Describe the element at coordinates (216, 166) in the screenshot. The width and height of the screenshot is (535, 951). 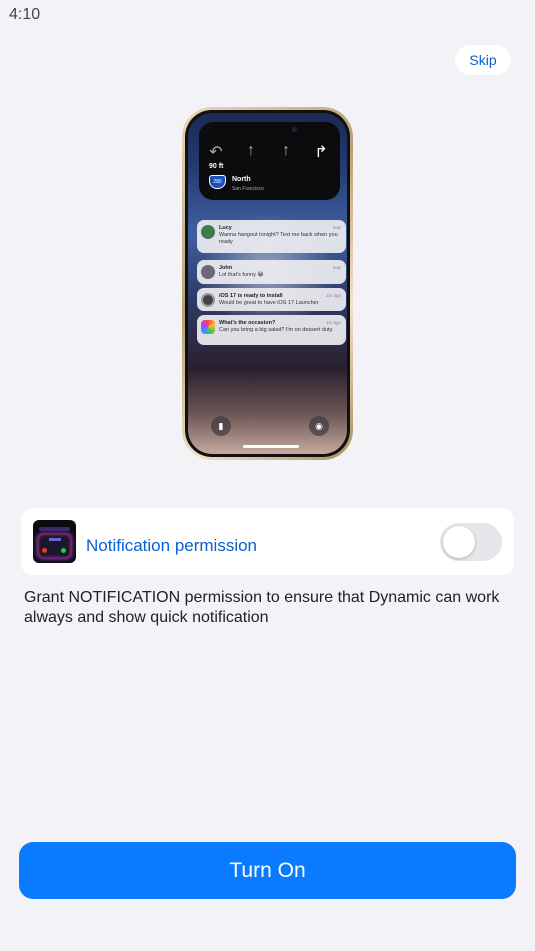
I see `nav-distance: 90 ft` at that location.